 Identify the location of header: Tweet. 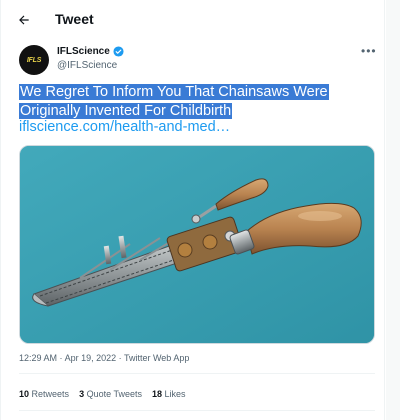
(193, 20).